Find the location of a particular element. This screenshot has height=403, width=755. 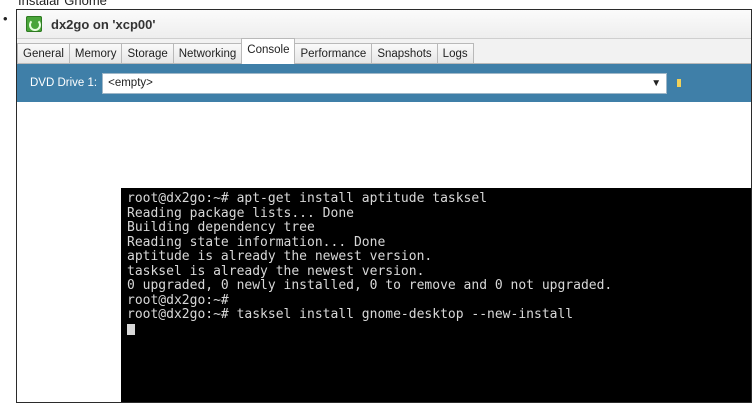

terminal-line: Reading state information... Done is located at coordinates (256, 242).